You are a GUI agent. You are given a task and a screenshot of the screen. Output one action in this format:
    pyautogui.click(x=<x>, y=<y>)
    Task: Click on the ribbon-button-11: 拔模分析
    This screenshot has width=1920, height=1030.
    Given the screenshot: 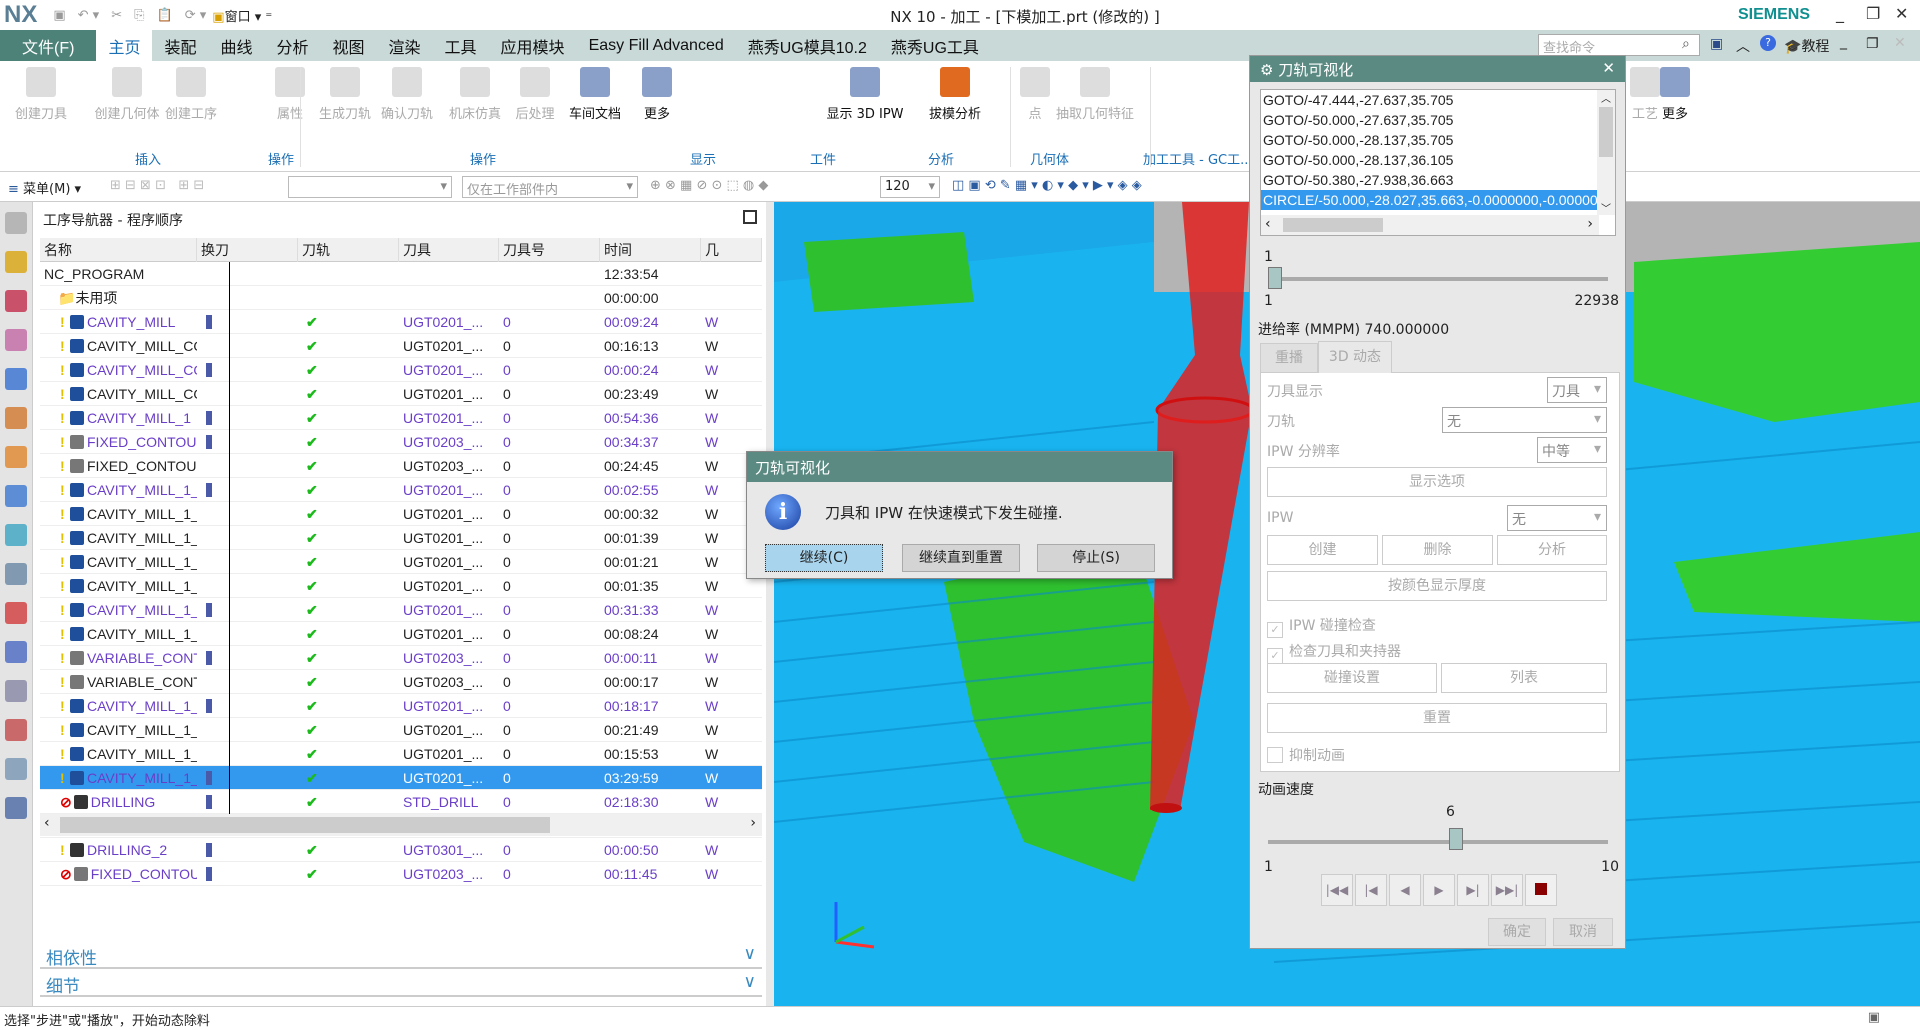 What is the action you would take?
    pyautogui.click(x=955, y=93)
    